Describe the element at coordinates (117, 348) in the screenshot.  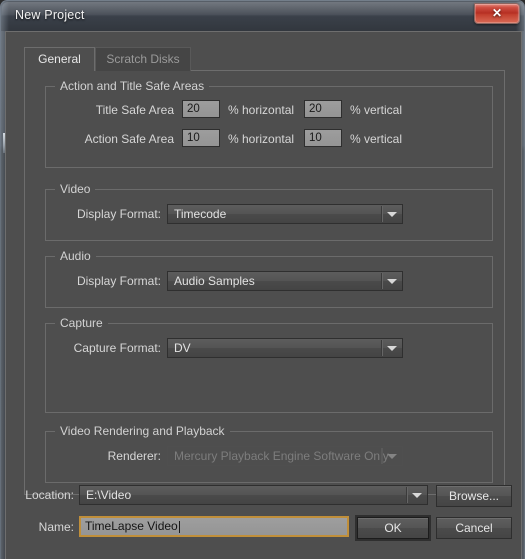
I see `capture-format-label: Capture Format:` at that location.